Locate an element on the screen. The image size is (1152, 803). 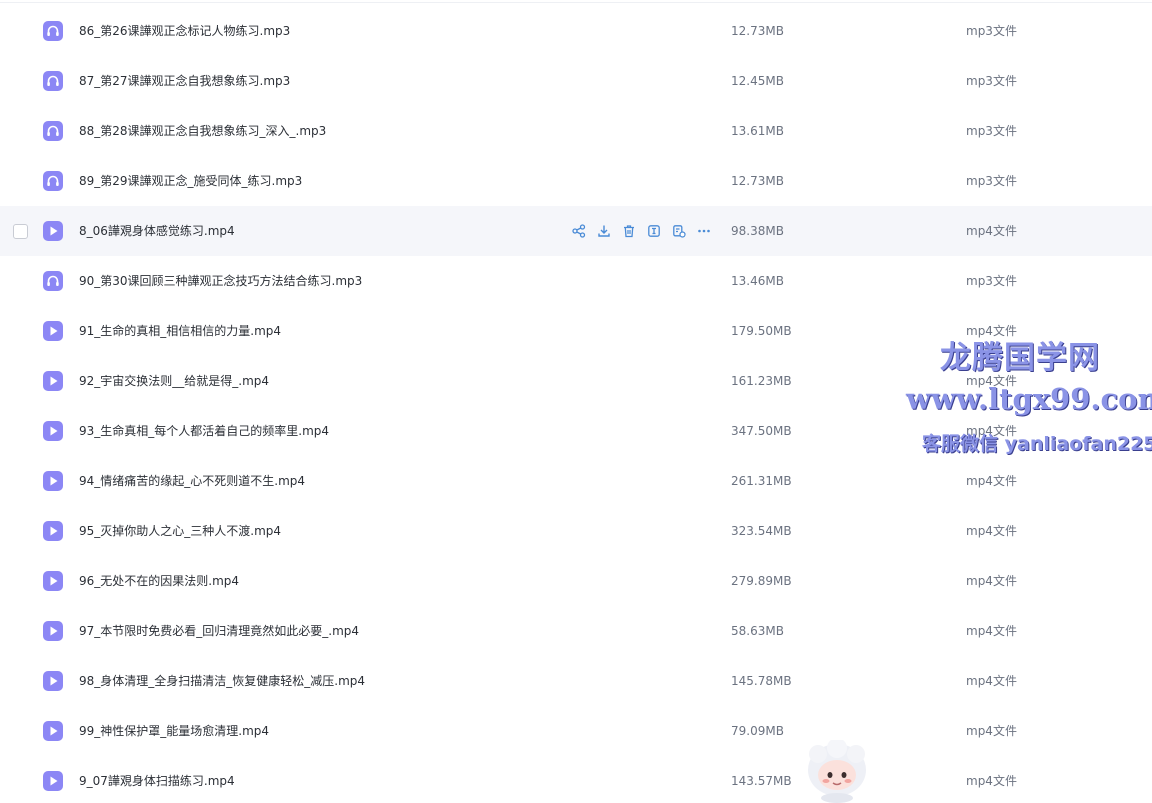
file-row: 93_生命真相_每个人都活着自己的频率里.mp4 347.50MB mp4文件 is located at coordinates (576, 431).